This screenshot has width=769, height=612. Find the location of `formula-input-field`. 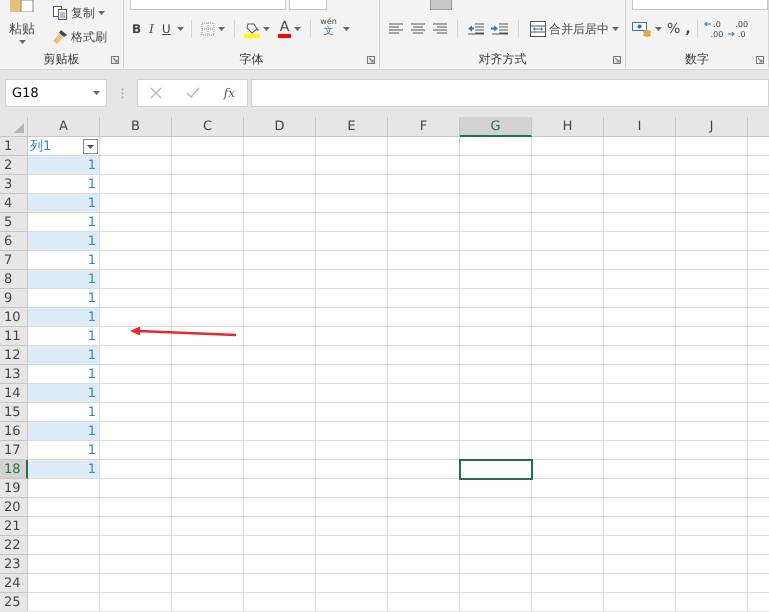

formula-input-field is located at coordinates (510, 93).